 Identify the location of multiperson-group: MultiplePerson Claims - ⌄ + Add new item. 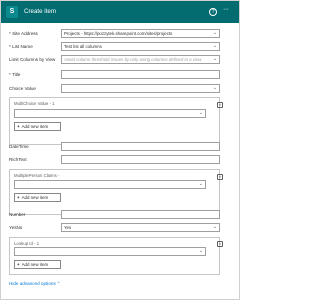
(114, 192).